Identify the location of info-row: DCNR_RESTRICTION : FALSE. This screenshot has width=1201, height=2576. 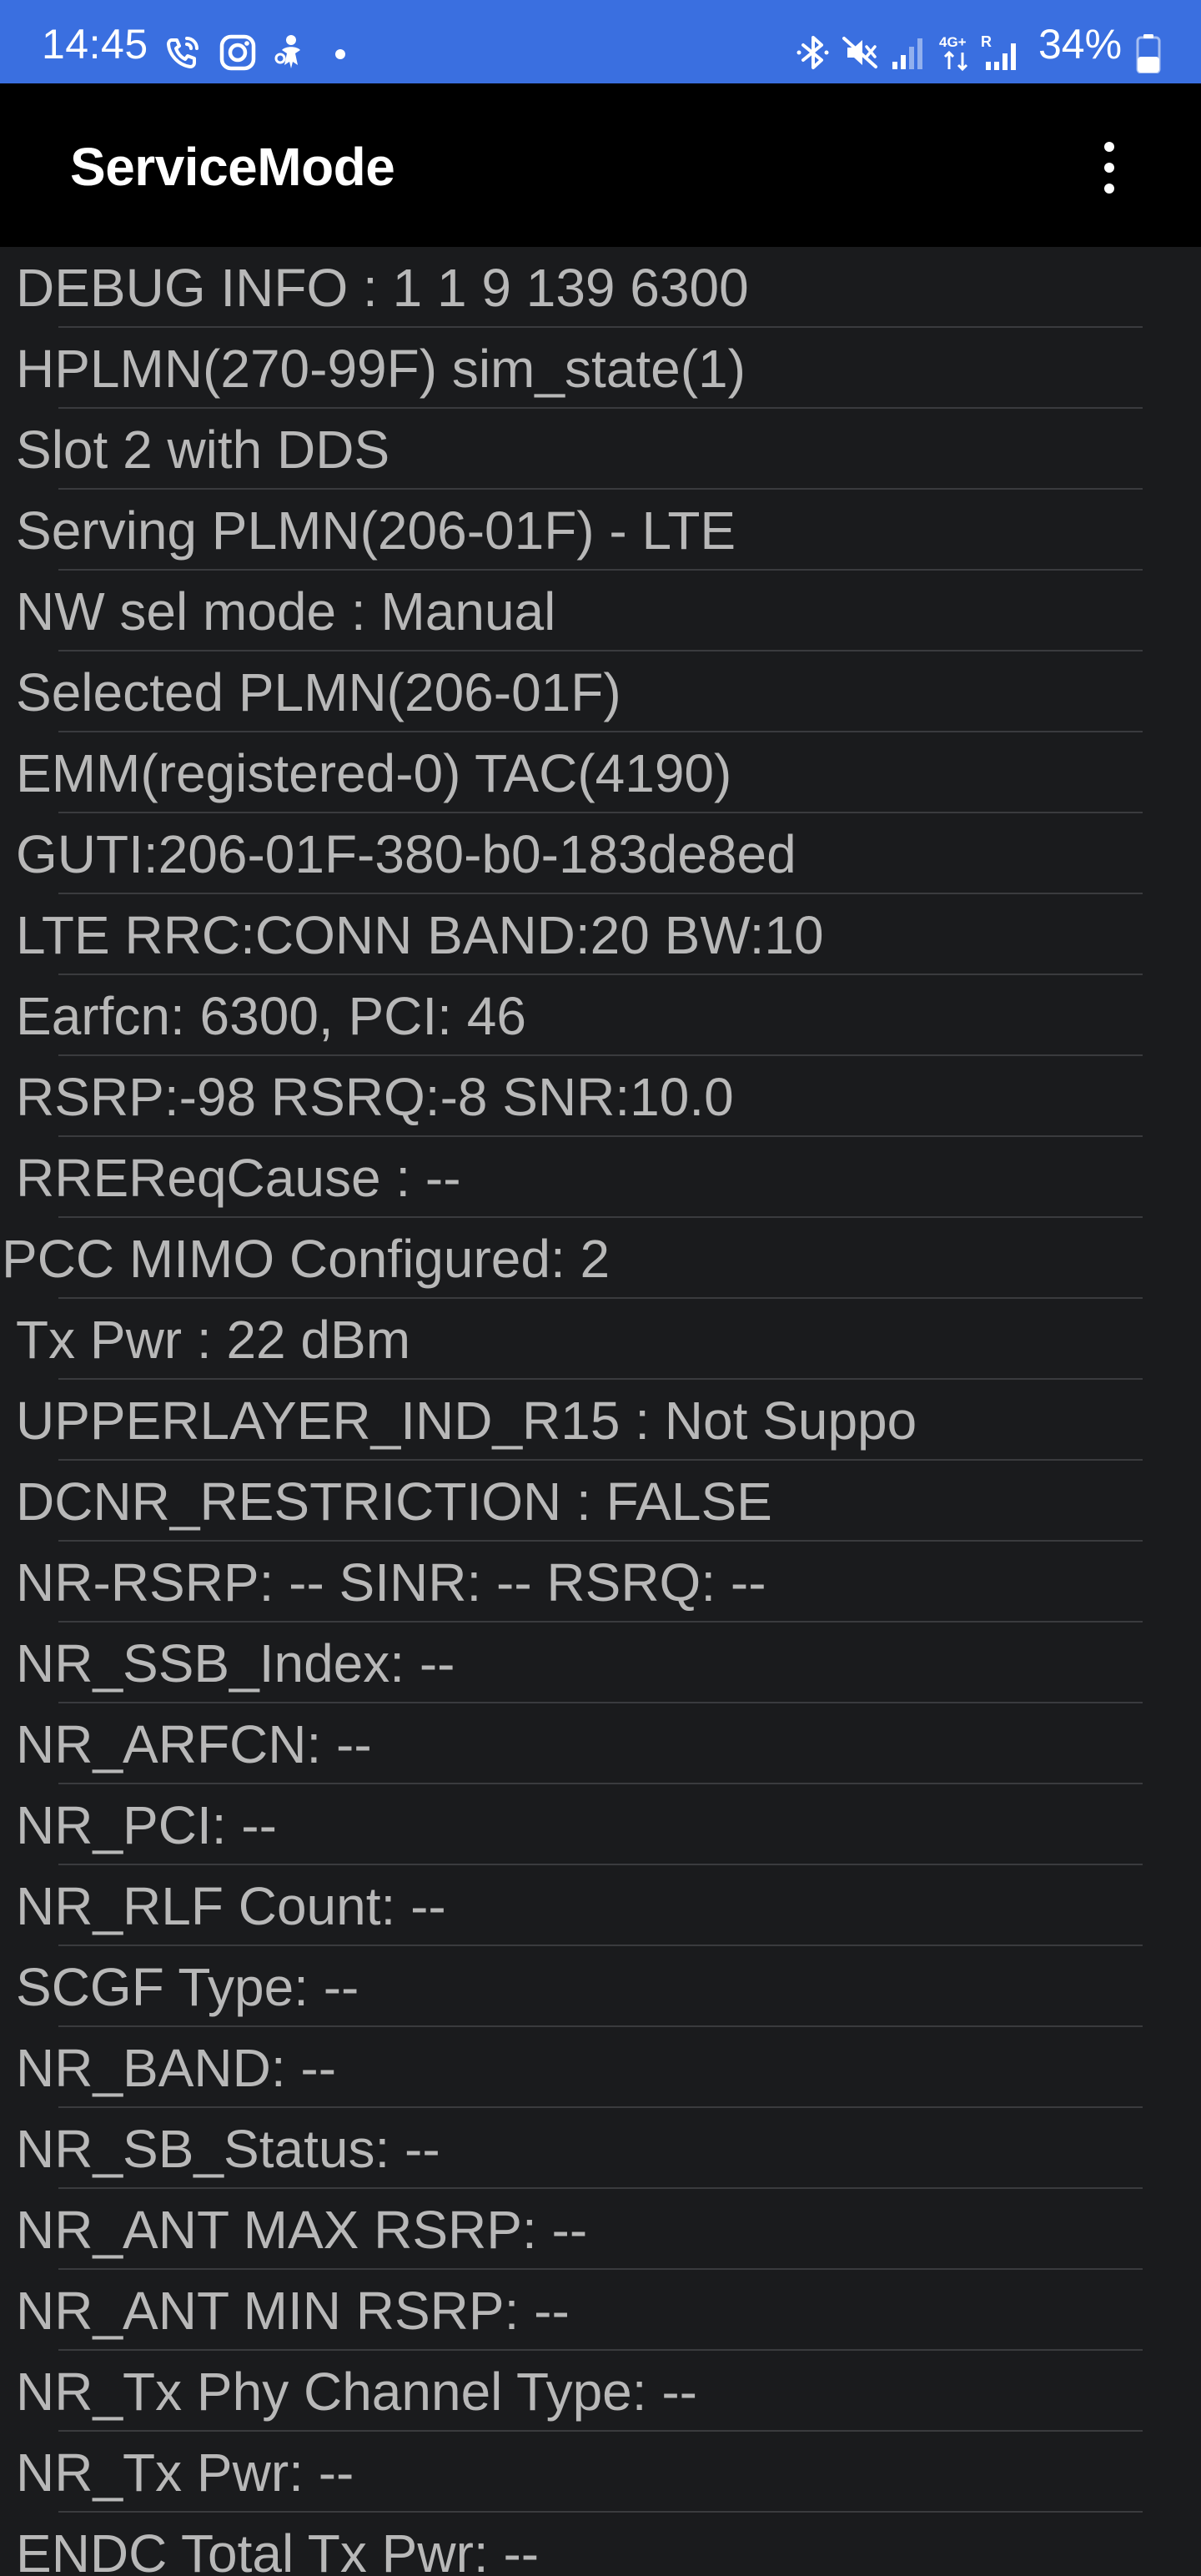
(601, 1501).